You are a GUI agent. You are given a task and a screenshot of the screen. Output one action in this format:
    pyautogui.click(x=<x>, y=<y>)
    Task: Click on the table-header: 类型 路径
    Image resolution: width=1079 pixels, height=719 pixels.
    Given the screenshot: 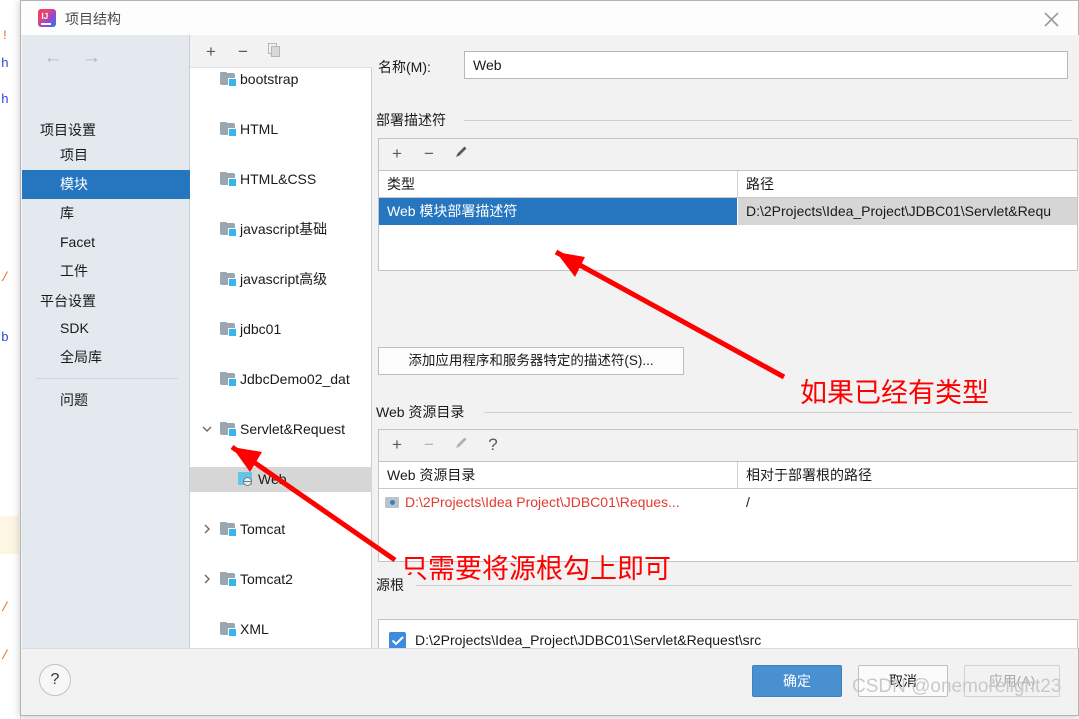 What is the action you would take?
    pyautogui.click(x=728, y=184)
    